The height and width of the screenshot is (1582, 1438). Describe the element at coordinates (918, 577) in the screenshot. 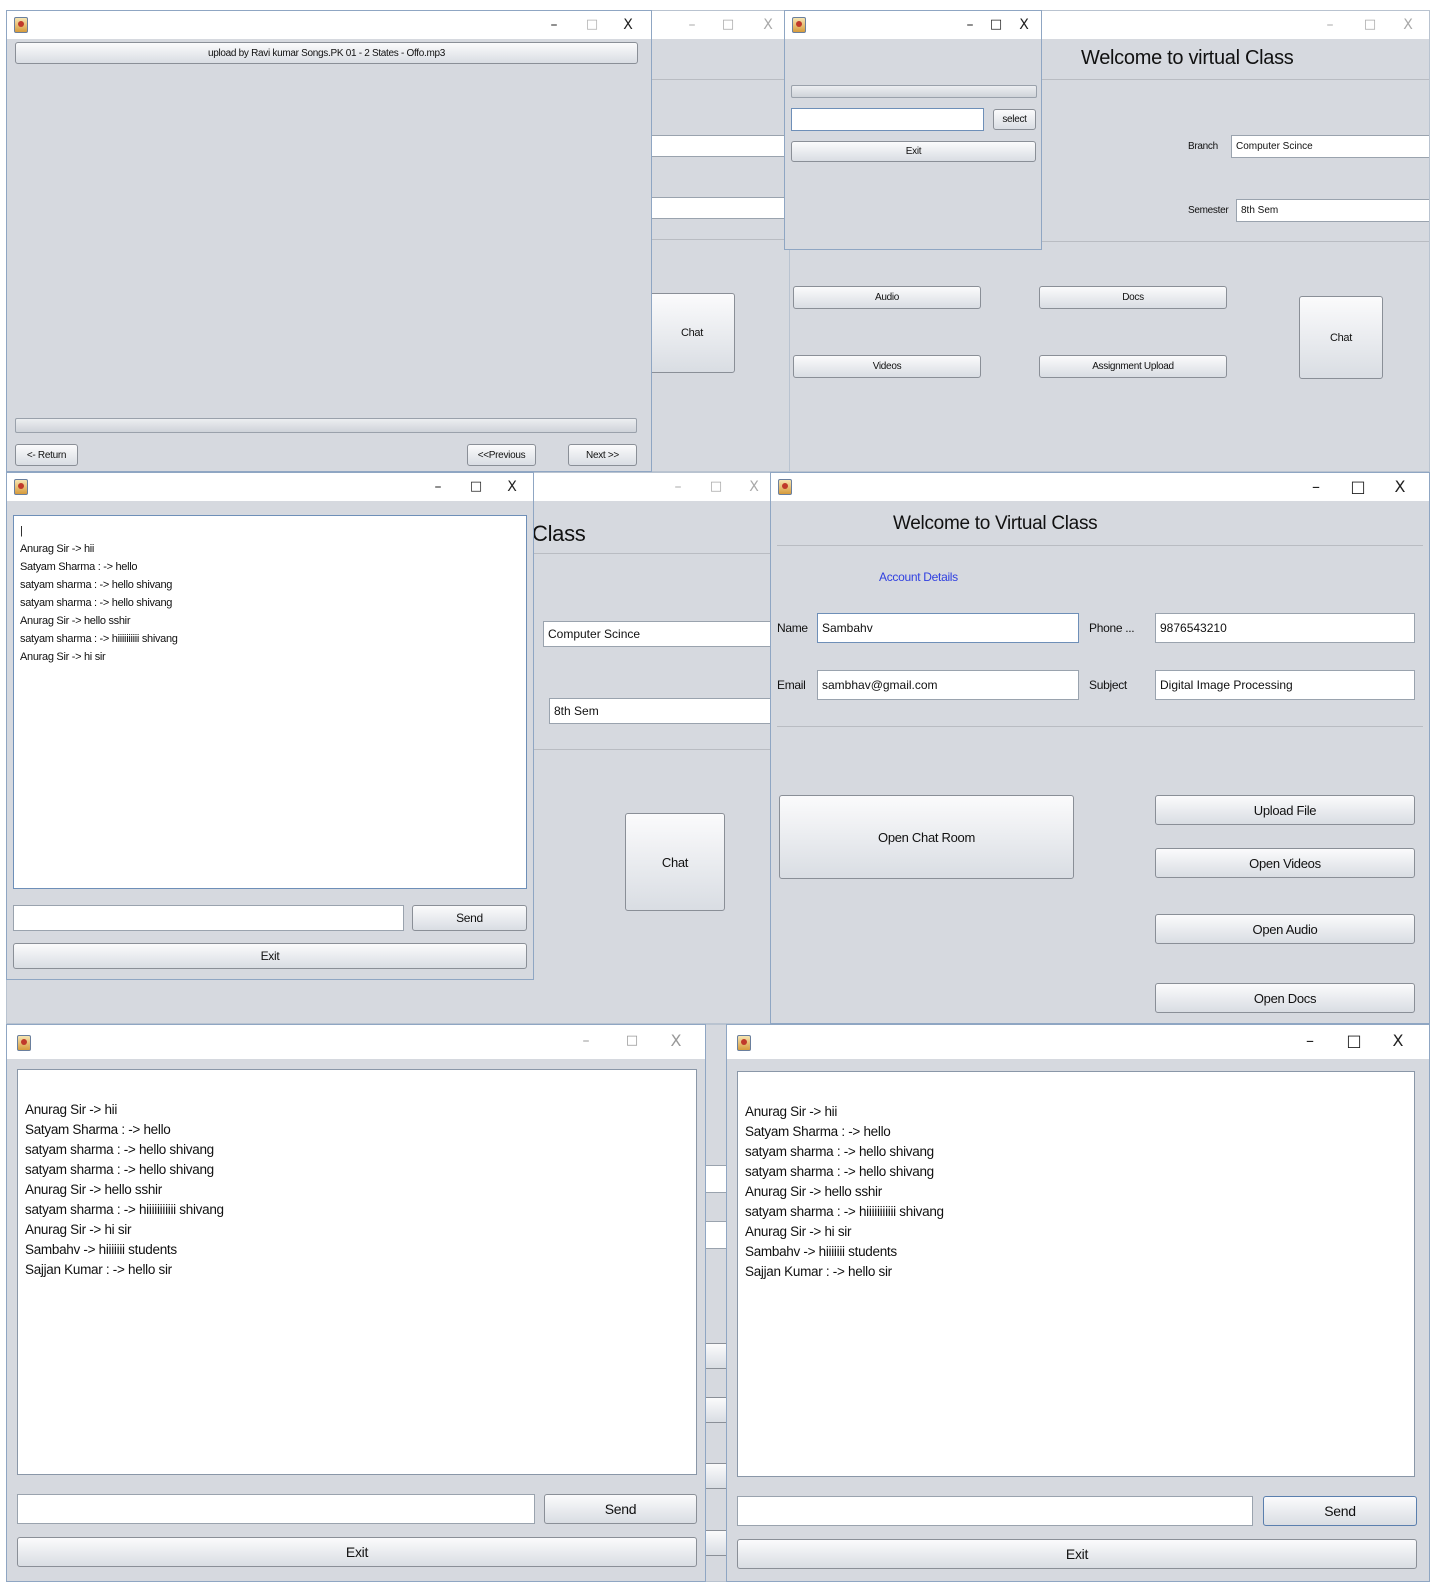

I see `account-details-heading: Account Details` at that location.